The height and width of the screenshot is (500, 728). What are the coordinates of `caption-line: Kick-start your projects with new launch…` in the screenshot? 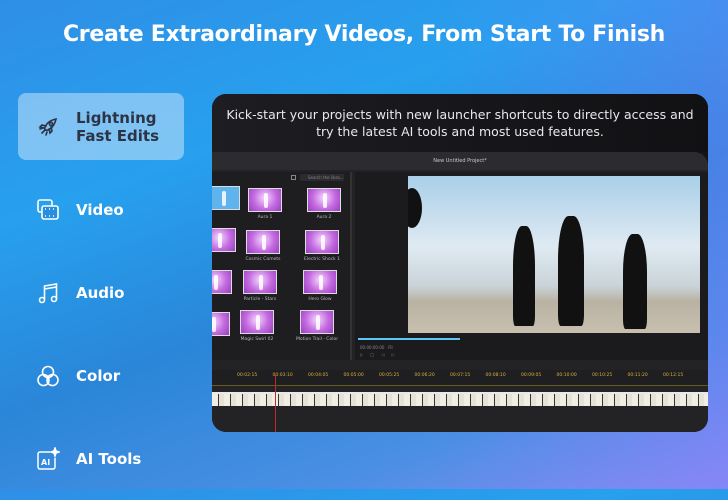 It's located at (460, 114).